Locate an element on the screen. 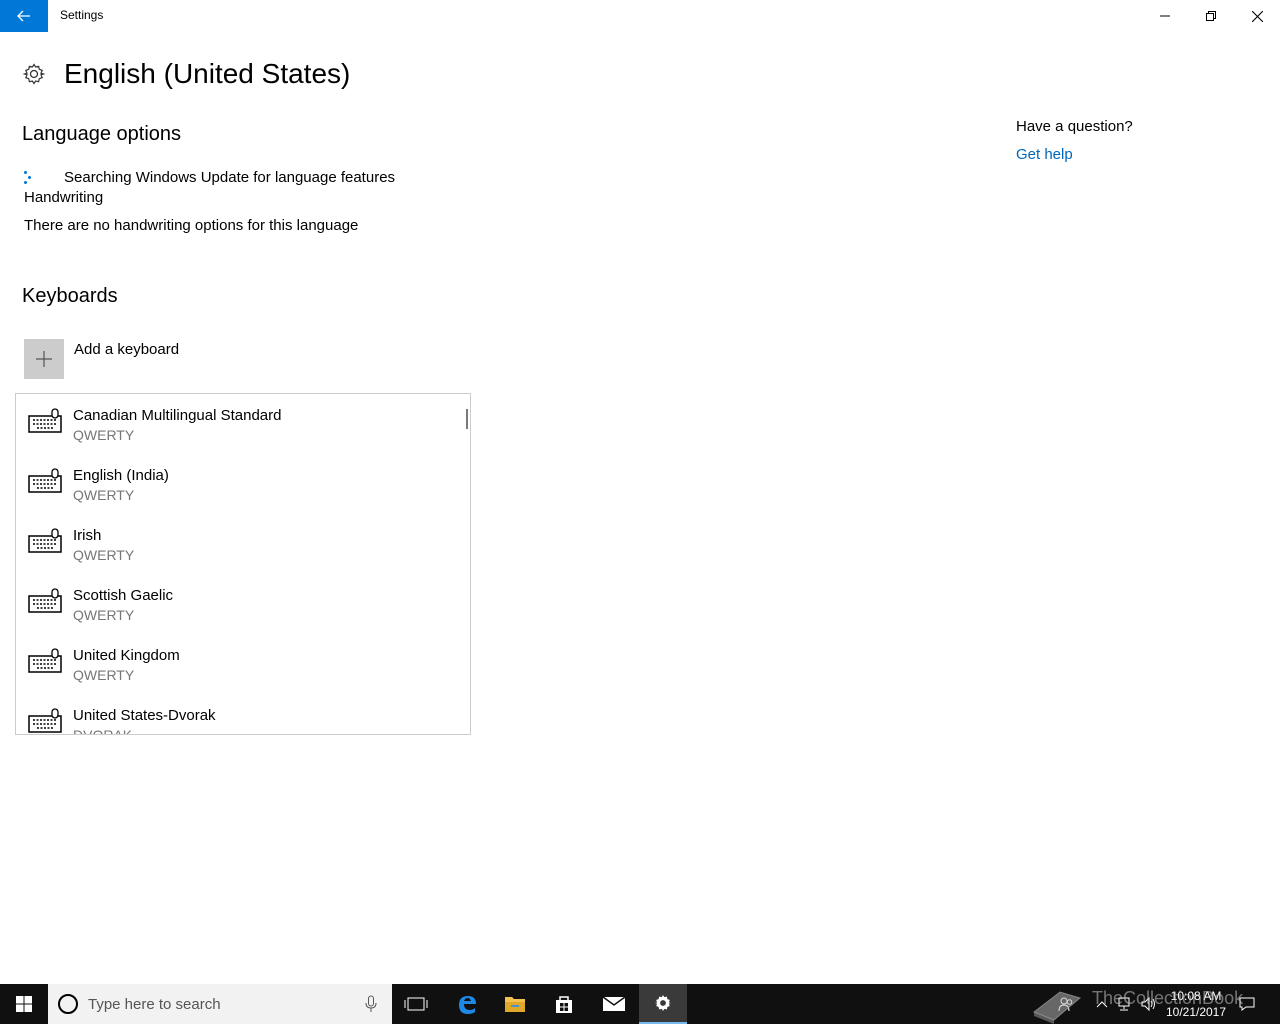 This screenshot has width=1280, height=1024. volume-button is located at coordinates (1149, 1004).